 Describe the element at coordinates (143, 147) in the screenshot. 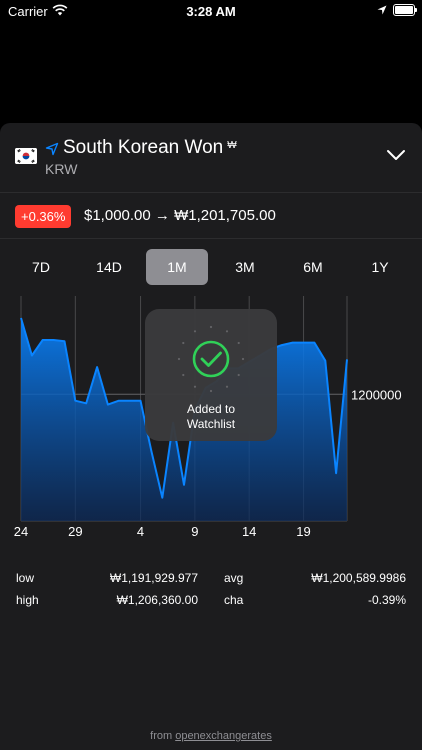

I see `currency-name: South Korean Won` at that location.